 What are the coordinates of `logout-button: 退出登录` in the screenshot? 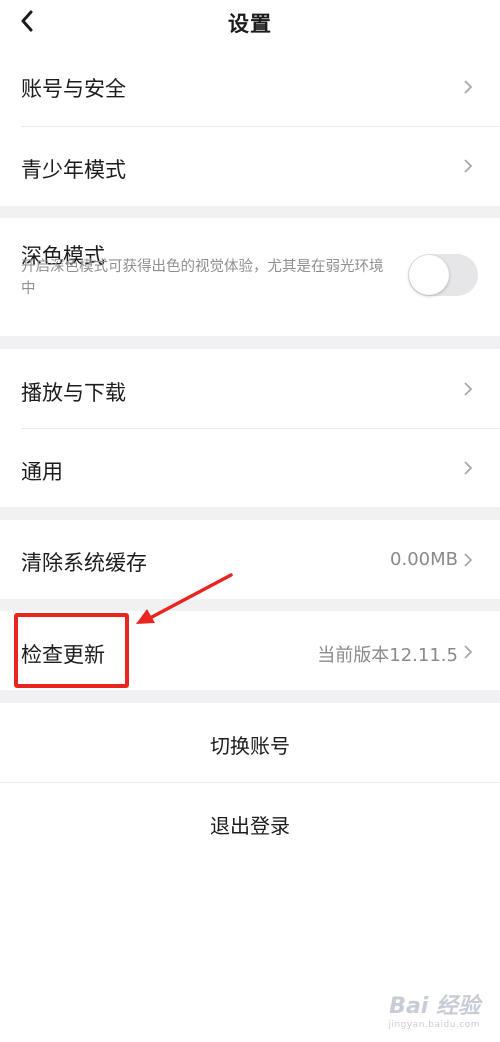 It's located at (250, 823).